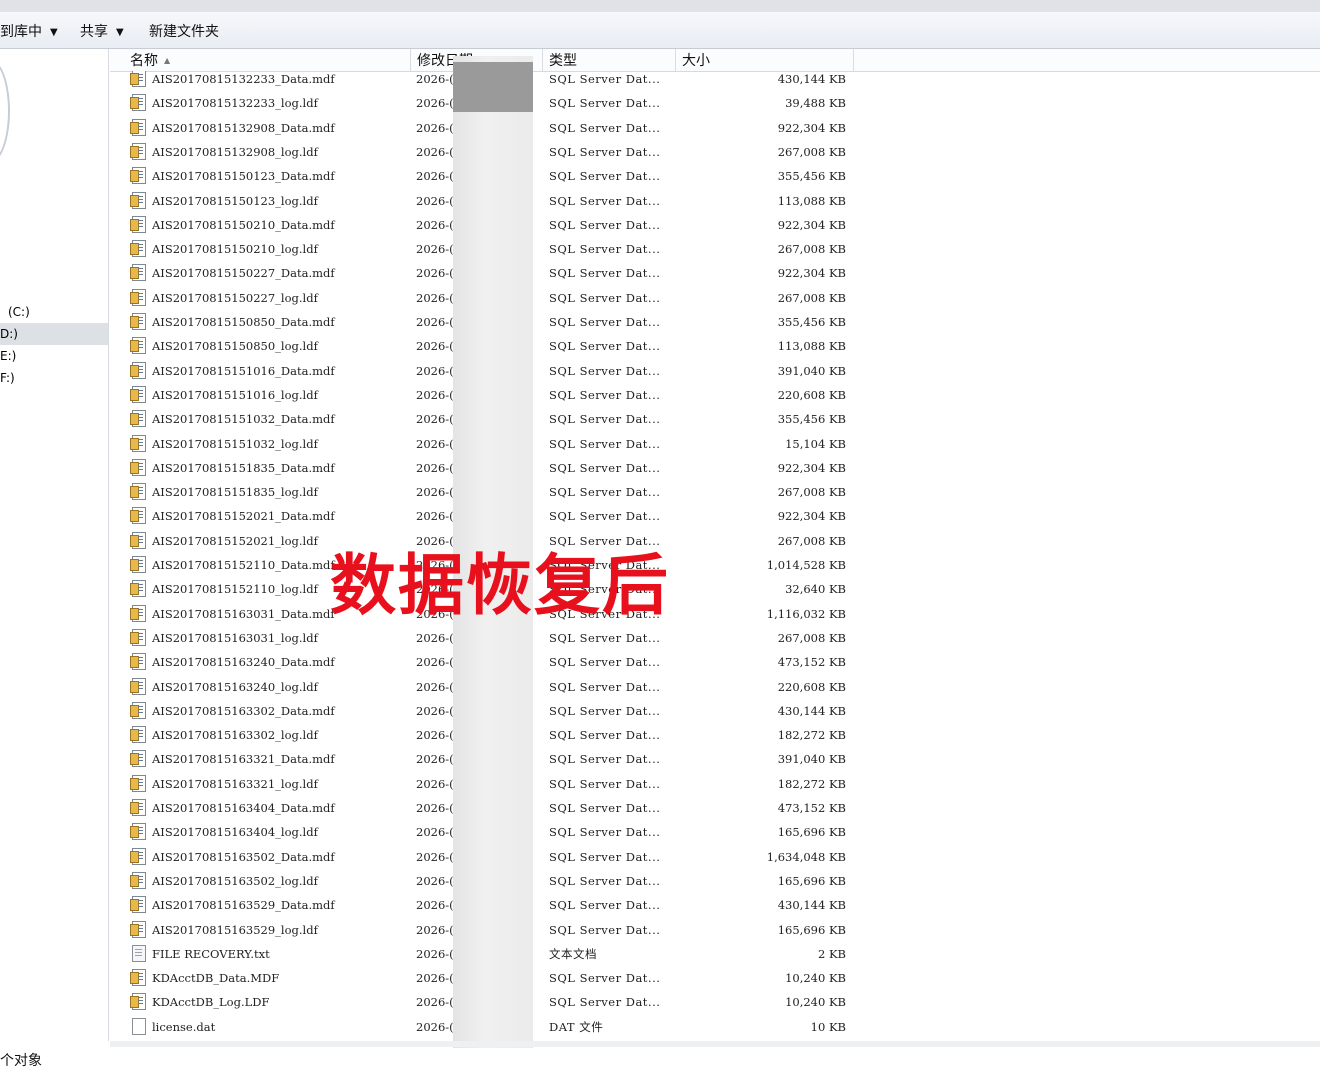 This screenshot has height=1076, width=1320. I want to click on share-button: 共享 ▼, so click(102, 31).